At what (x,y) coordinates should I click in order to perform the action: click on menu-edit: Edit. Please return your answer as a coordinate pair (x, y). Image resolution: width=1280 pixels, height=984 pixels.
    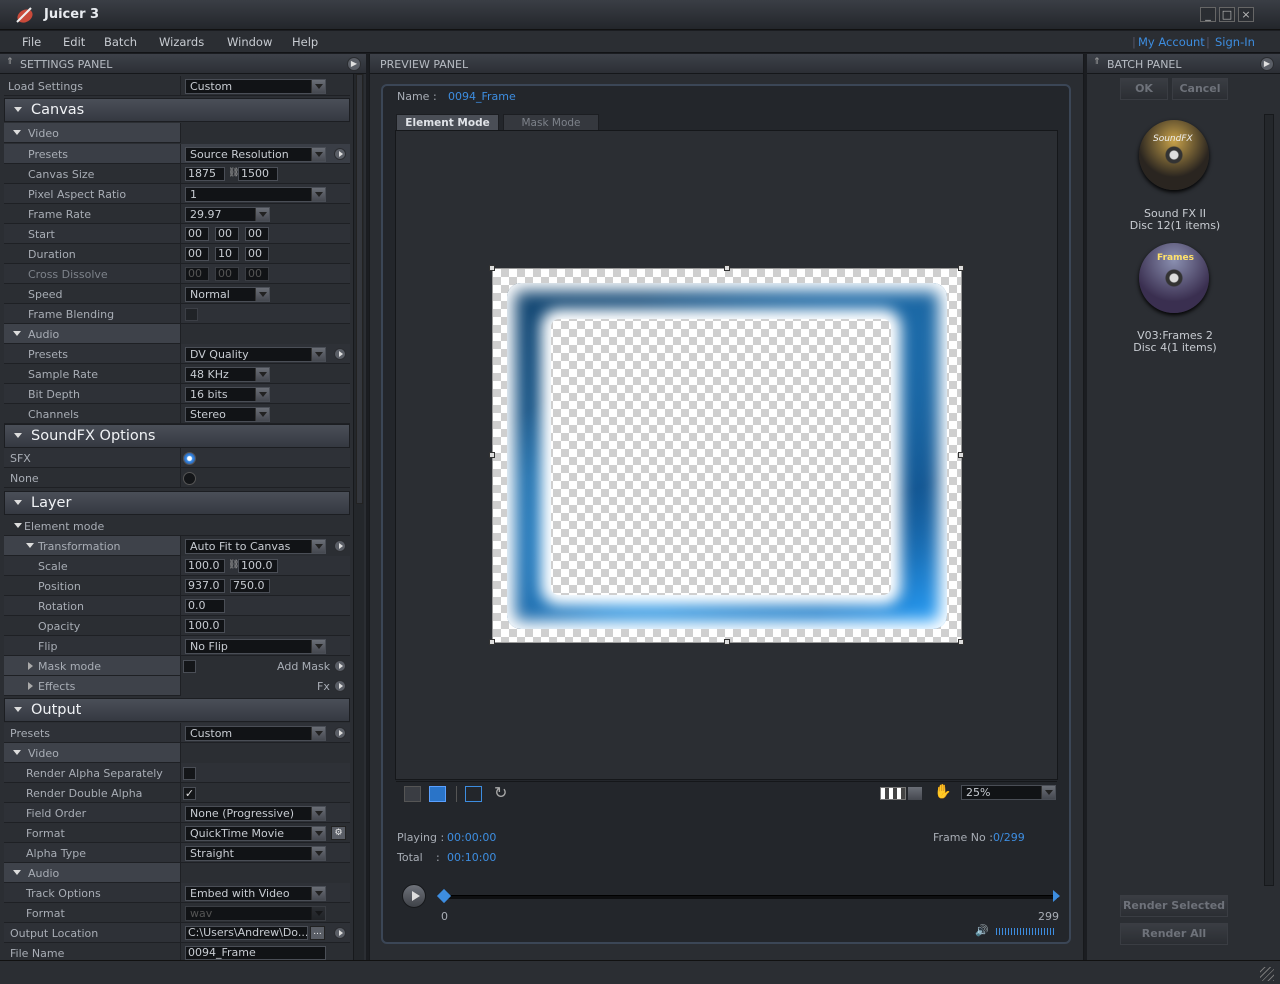
    Looking at the image, I should click on (74, 42).